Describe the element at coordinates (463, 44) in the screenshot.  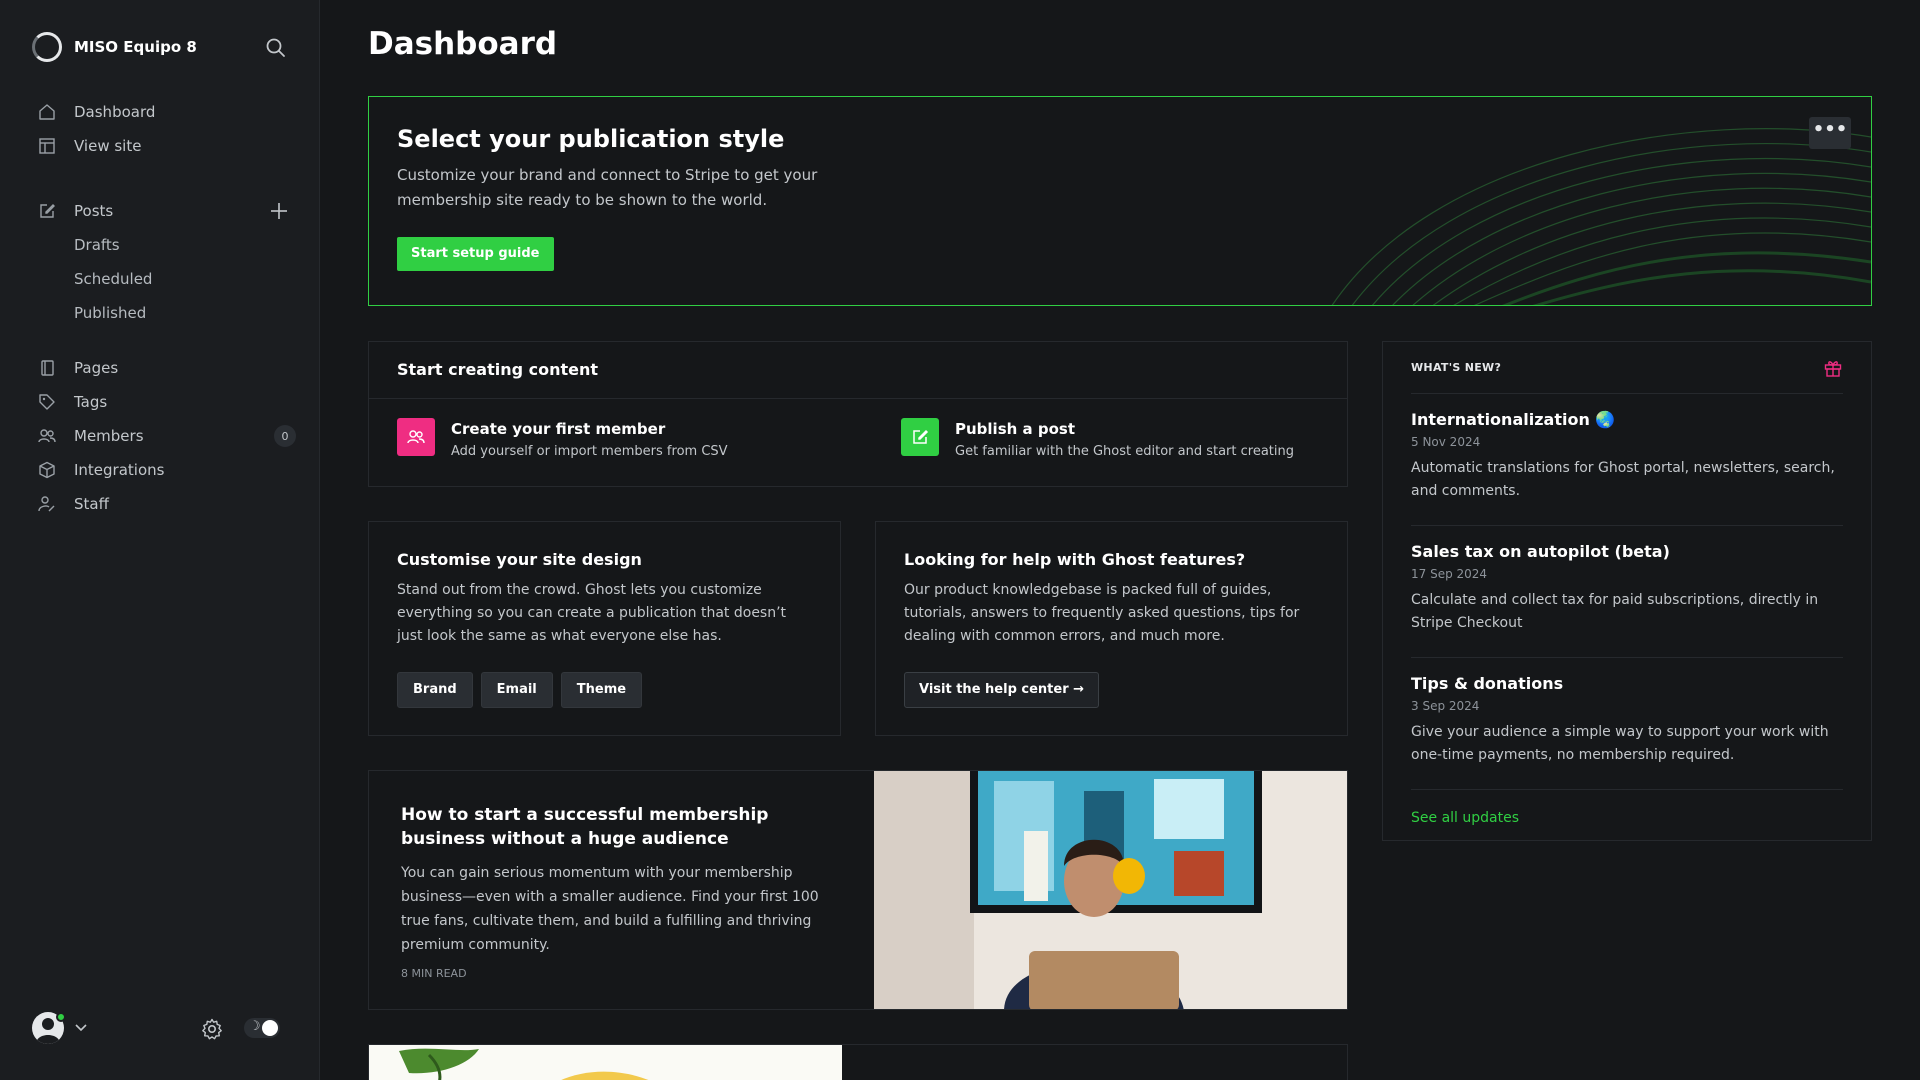
I see `page-title: Dashboard` at that location.